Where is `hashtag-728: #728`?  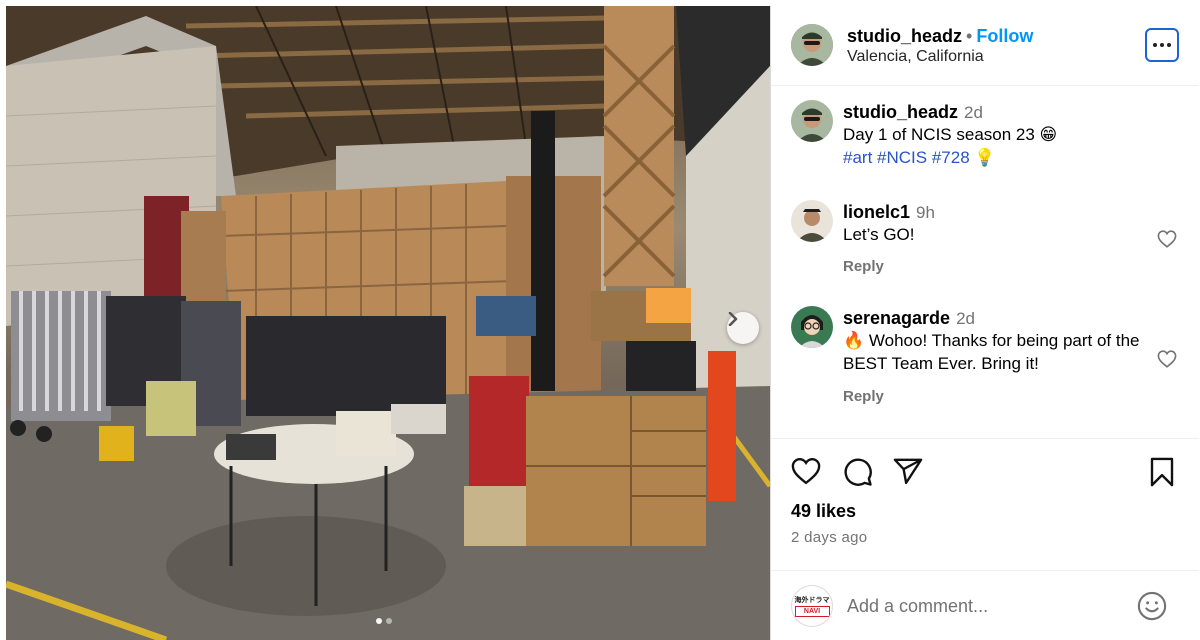
hashtag-728: #728 is located at coordinates (951, 157).